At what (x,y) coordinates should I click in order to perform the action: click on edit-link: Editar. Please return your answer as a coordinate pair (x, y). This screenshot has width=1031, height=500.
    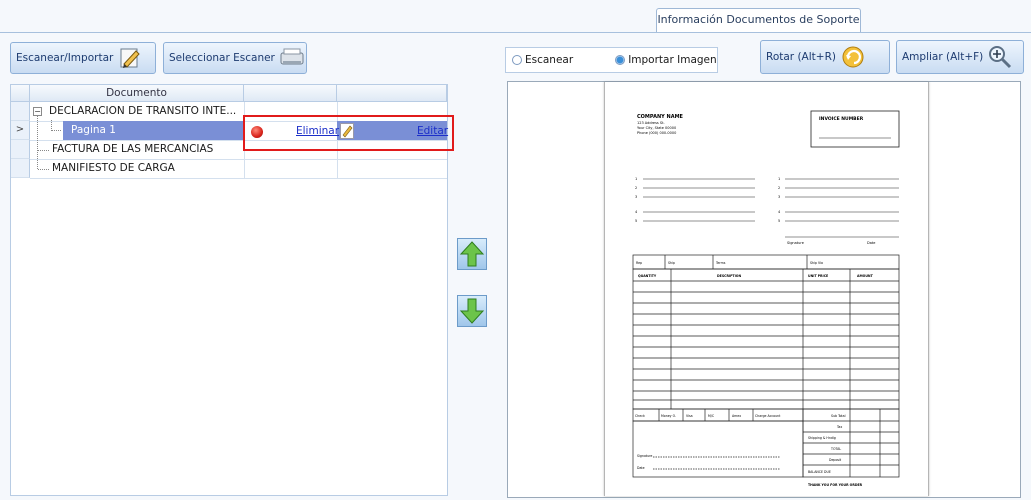
    Looking at the image, I should click on (432, 131).